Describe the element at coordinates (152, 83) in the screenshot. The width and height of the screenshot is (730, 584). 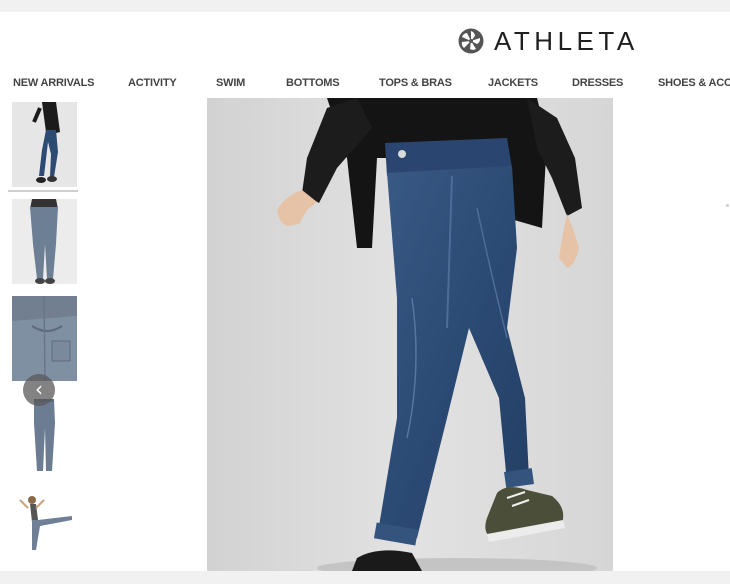
I see `nav-activity: ACTIVITY` at that location.